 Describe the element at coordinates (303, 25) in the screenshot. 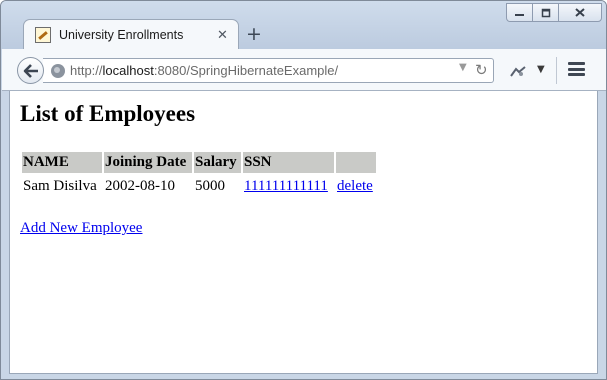

I see `title-bar: University Enrollments ✕ +` at that location.